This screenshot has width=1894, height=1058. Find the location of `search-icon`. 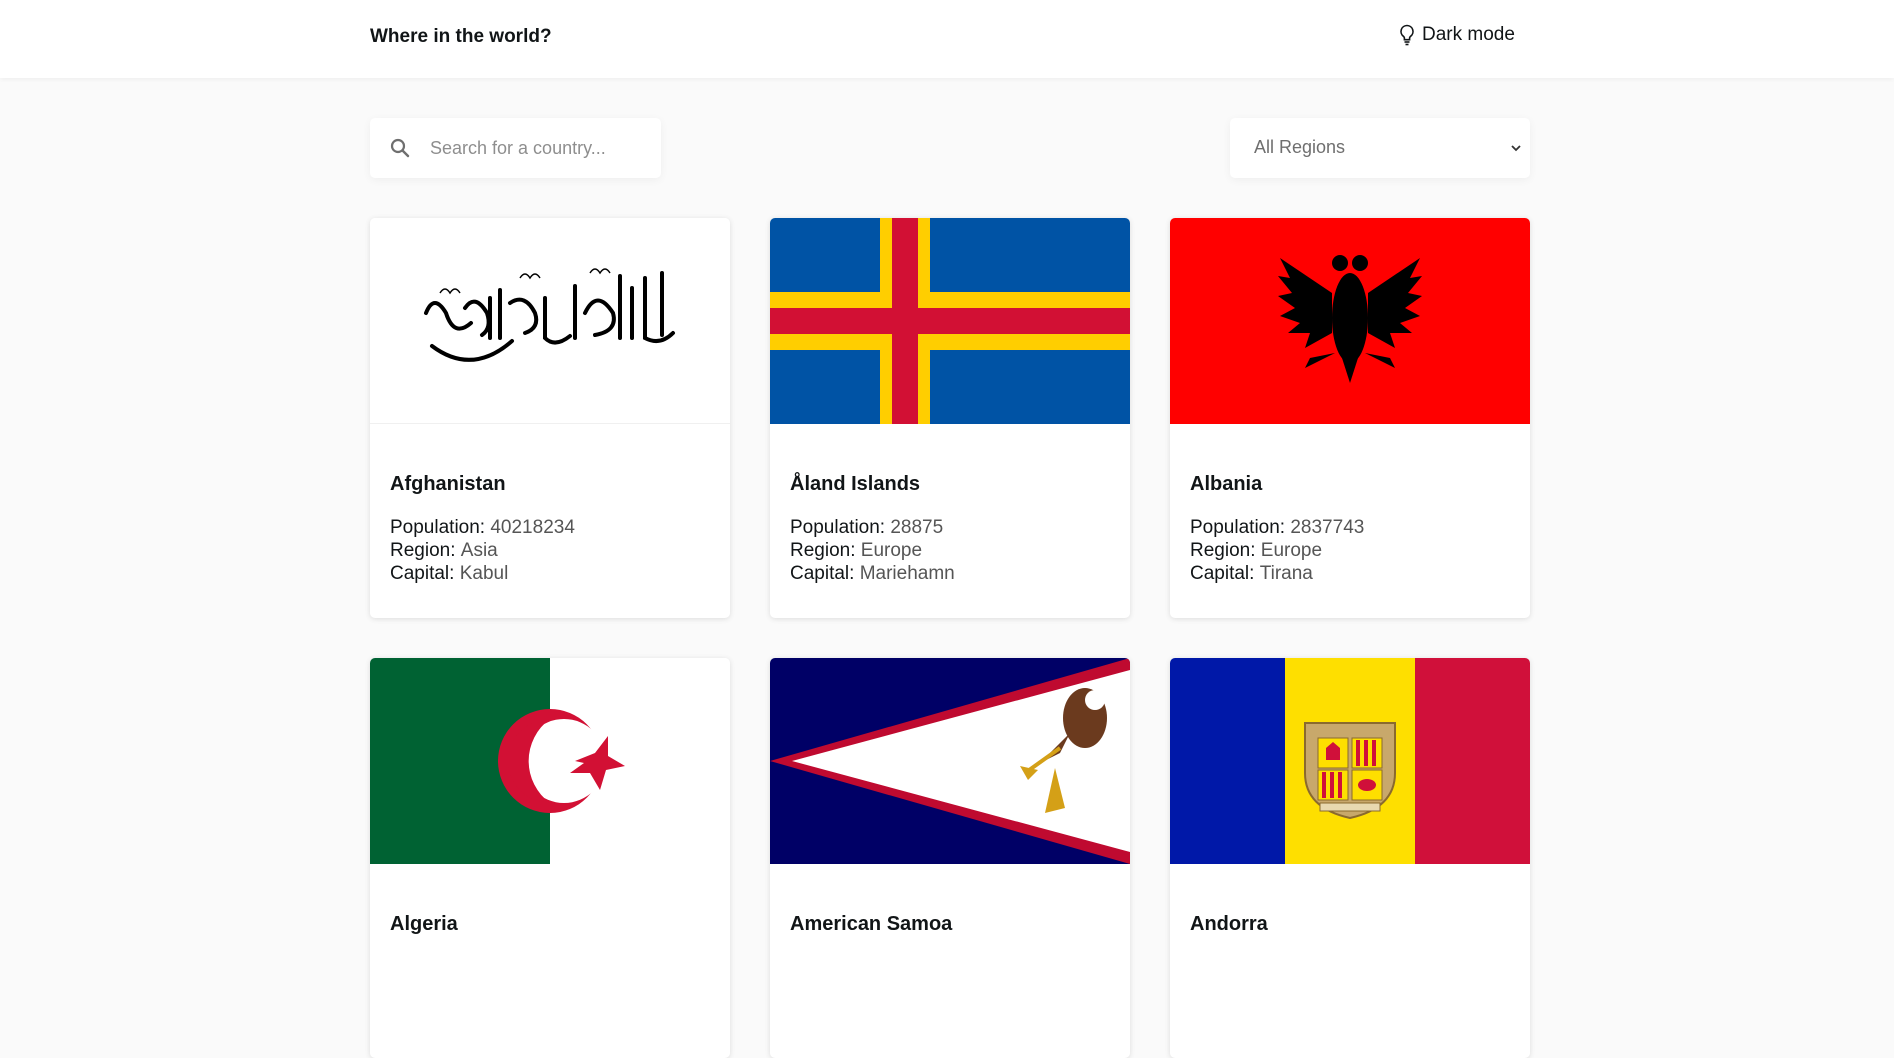

search-icon is located at coordinates (400, 148).